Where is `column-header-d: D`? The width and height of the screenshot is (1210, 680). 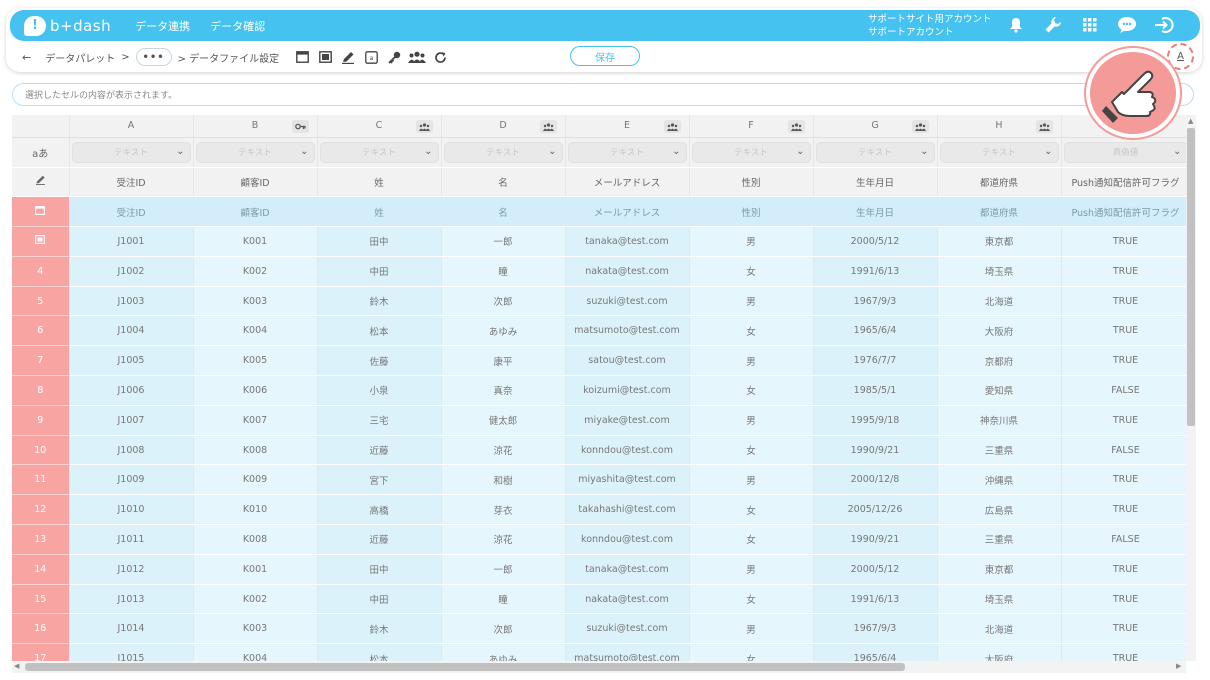
column-header-d: D is located at coordinates (503, 126).